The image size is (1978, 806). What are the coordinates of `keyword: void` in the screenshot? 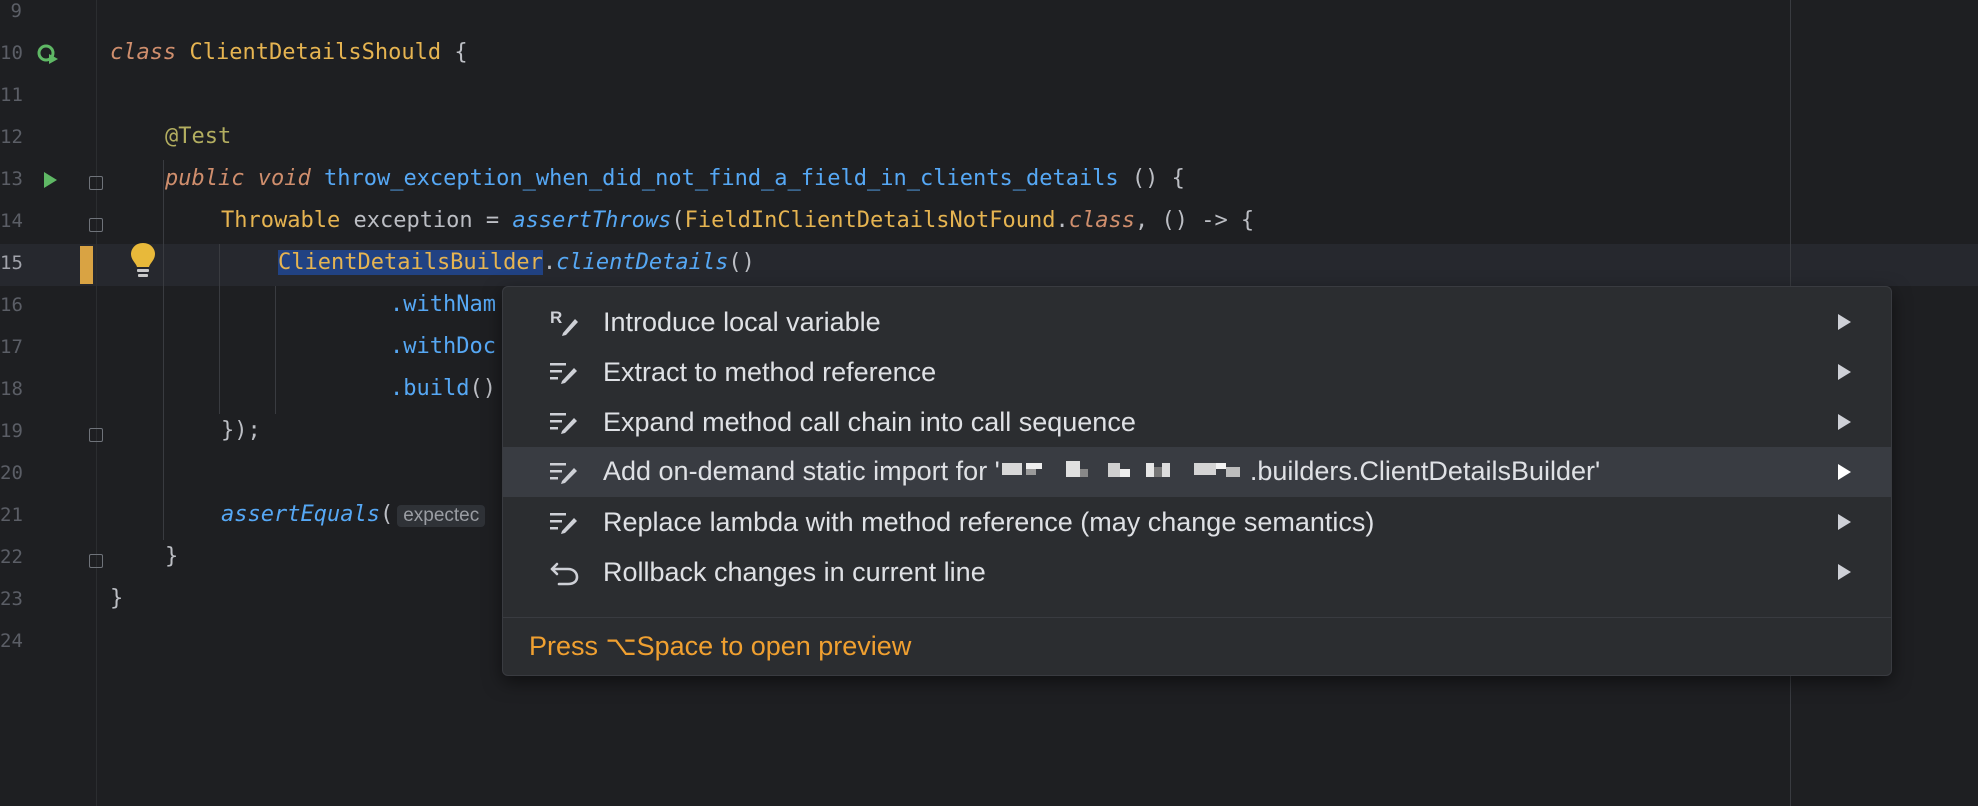 It's located at (284, 178).